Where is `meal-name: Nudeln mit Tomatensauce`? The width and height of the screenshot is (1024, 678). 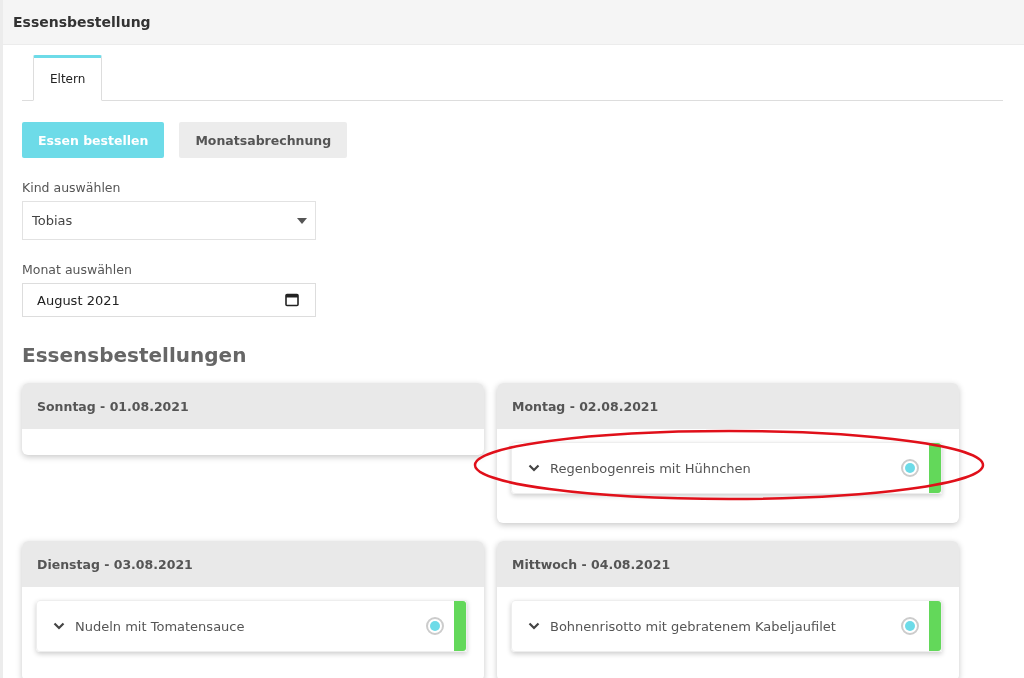
meal-name: Nudeln mit Tomatensauce is located at coordinates (160, 626).